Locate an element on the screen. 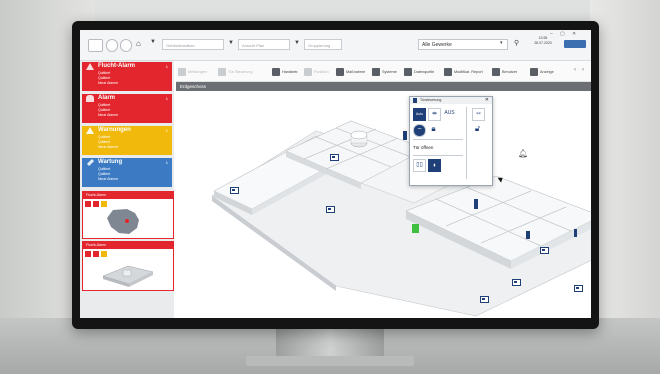 The width and height of the screenshot is (660, 374). highlighted-door is located at coordinates (415, 228).